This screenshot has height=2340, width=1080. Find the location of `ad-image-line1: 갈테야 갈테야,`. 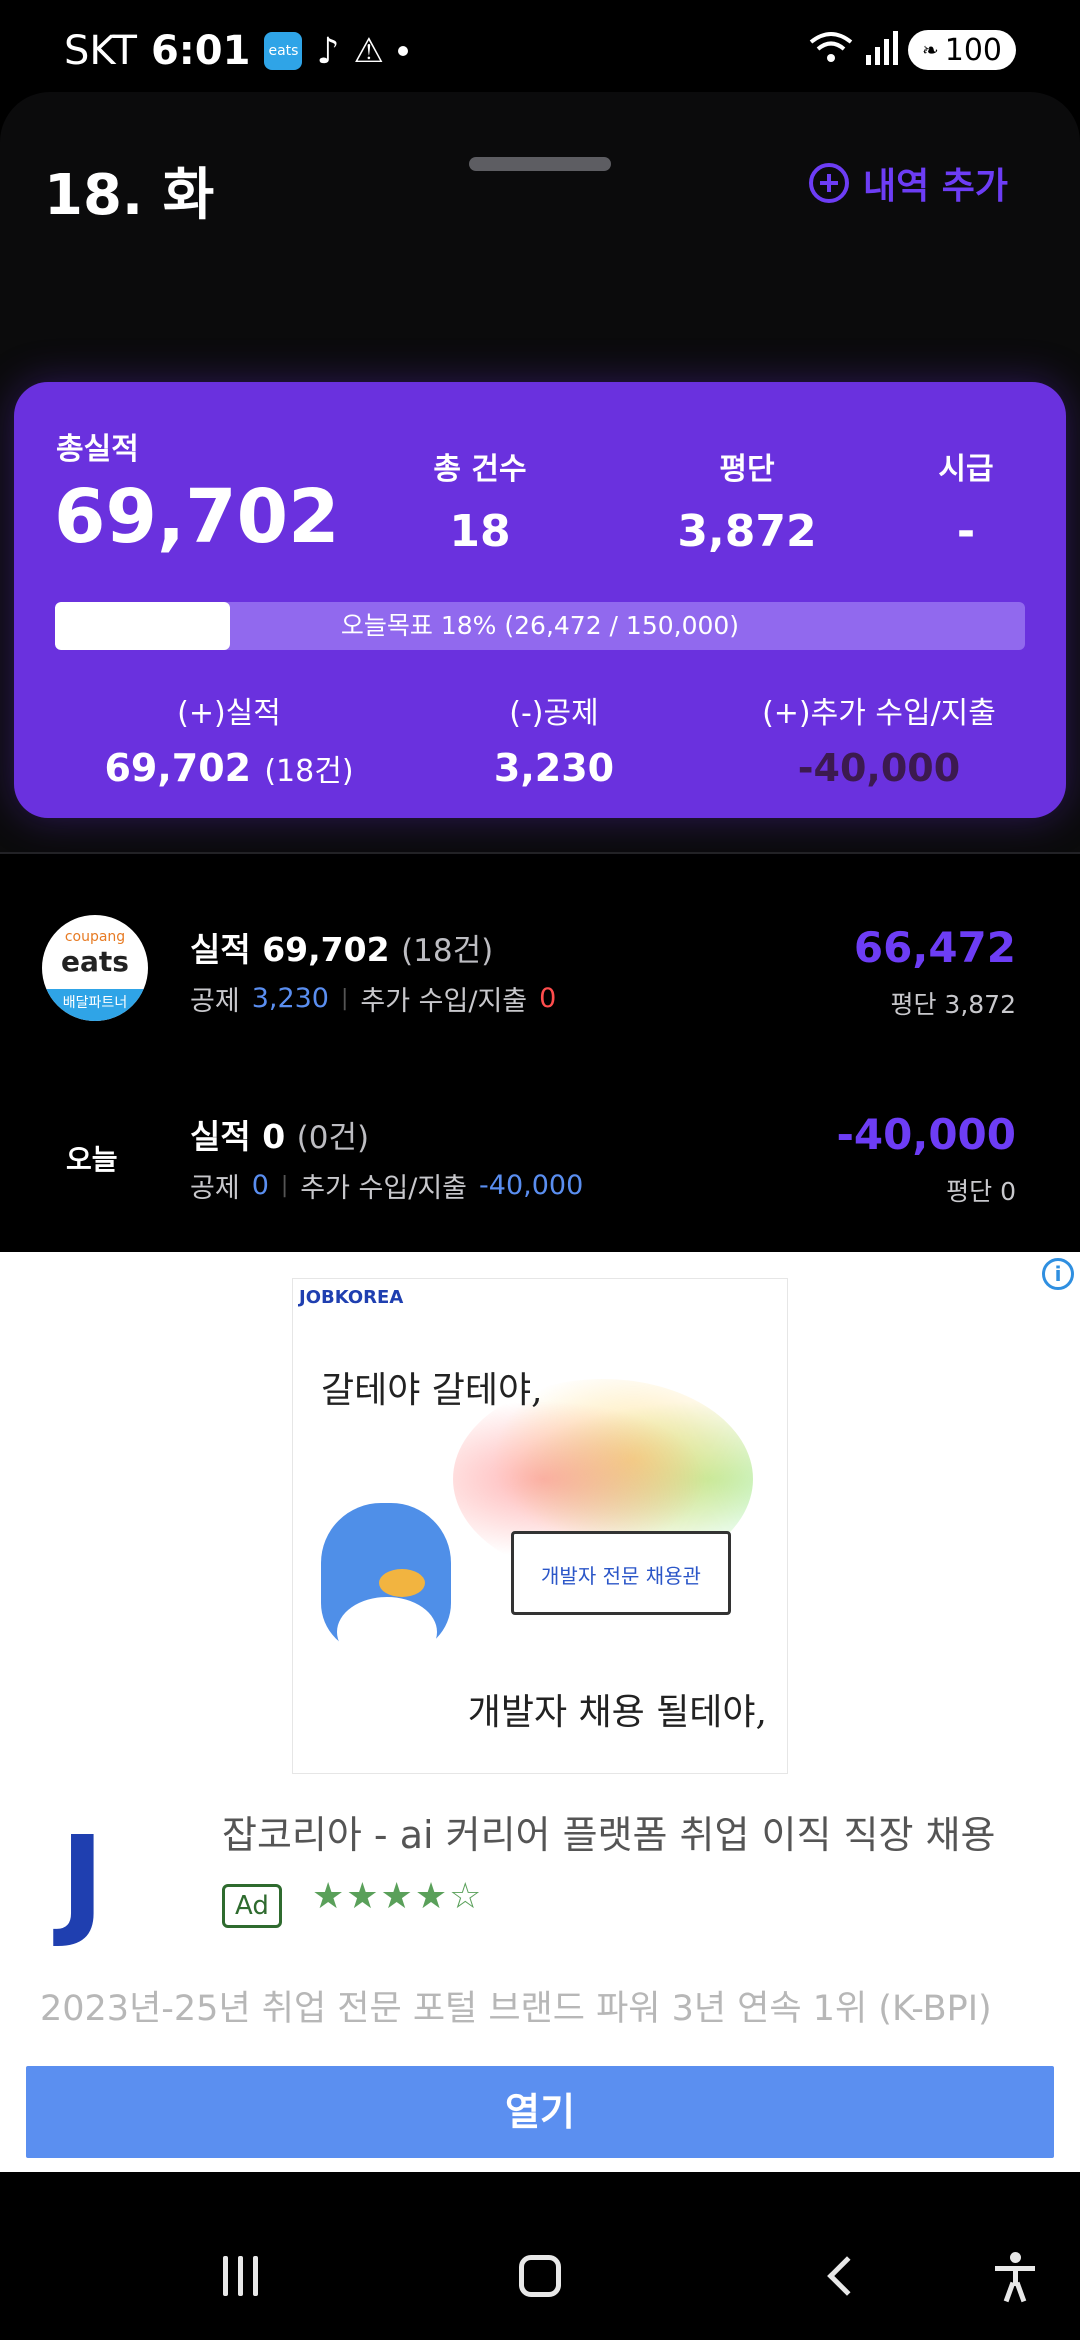

ad-image-line1: 갈테야 갈테야, is located at coordinates (432, 1390).